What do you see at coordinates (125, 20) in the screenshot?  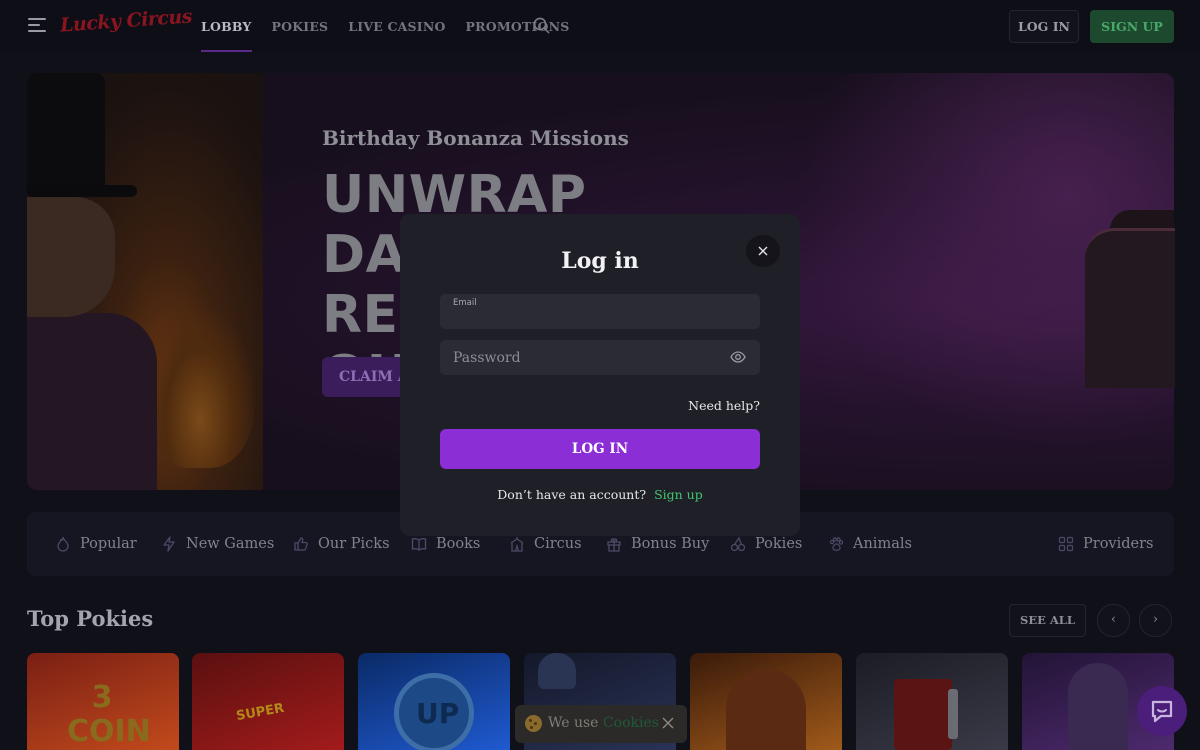 I see `site-logo: Lucky Circus` at bounding box center [125, 20].